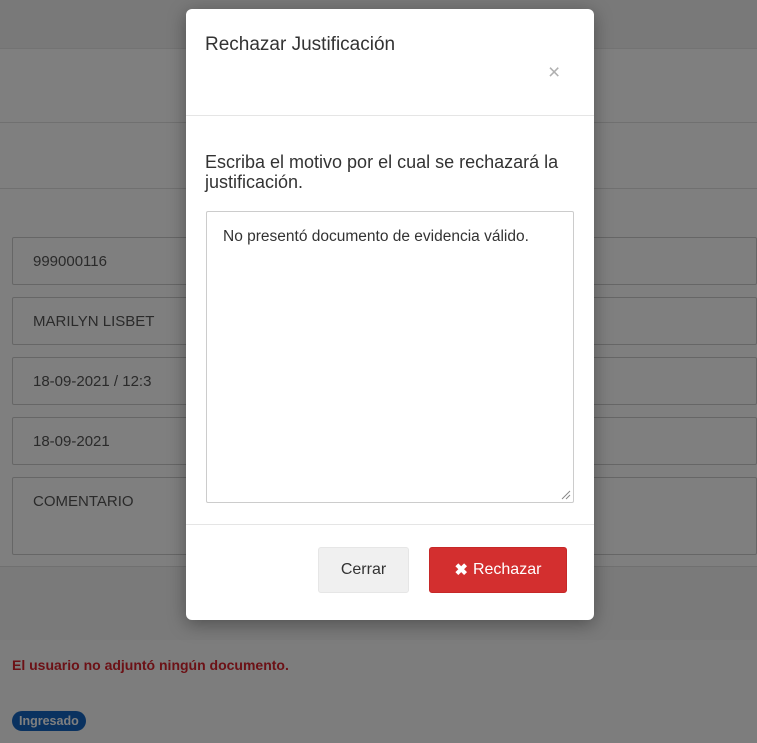 The width and height of the screenshot is (757, 743). I want to click on close-button: Cerrar, so click(363, 570).